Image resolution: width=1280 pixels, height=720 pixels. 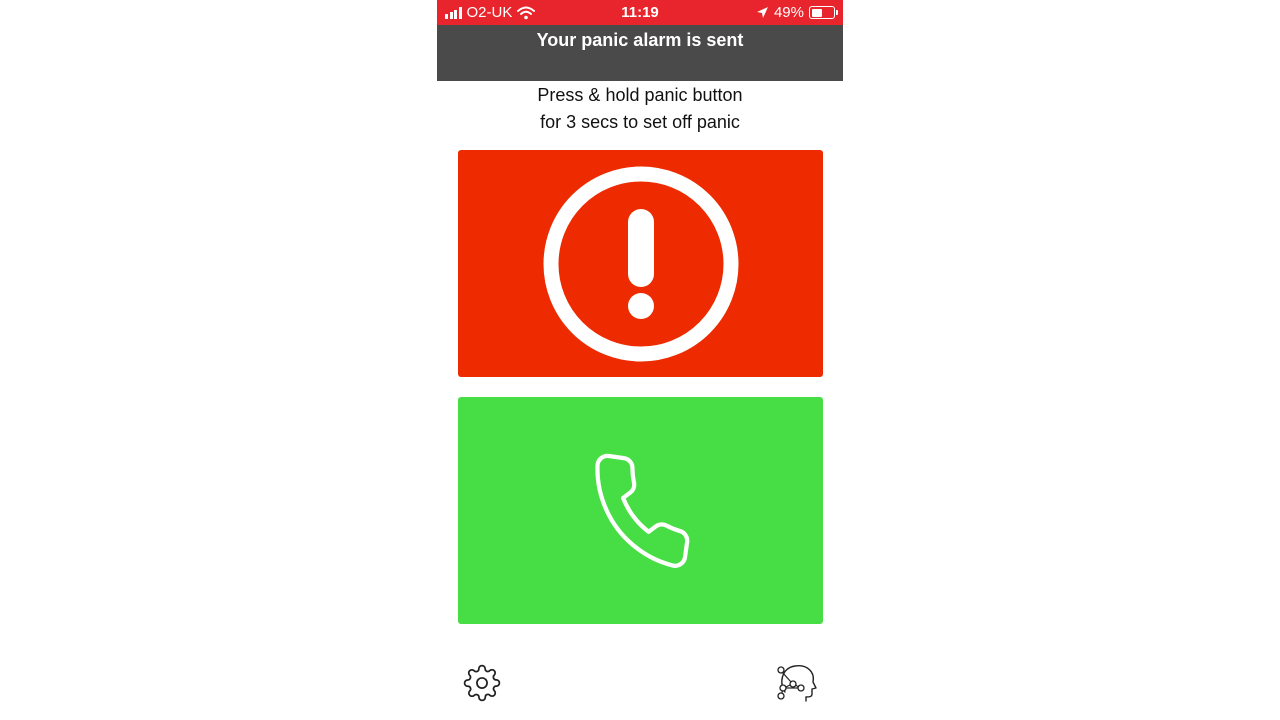 I want to click on head-network-icon, so click(x=797, y=683).